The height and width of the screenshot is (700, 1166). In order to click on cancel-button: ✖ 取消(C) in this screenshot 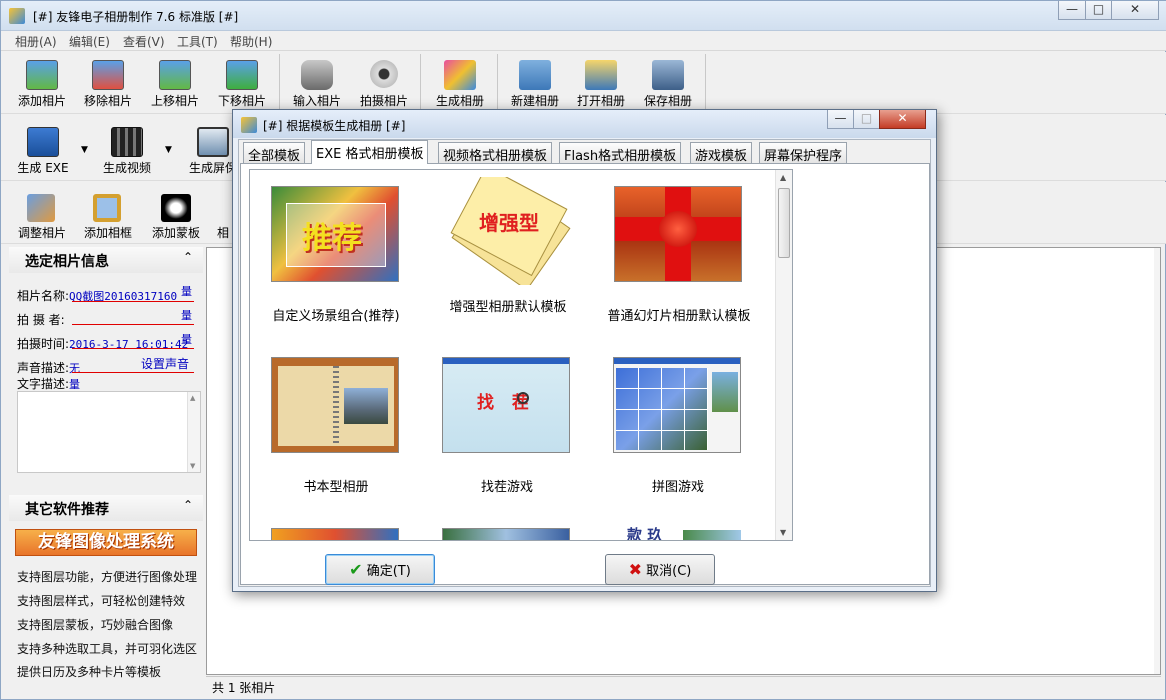, I will do `click(660, 569)`.